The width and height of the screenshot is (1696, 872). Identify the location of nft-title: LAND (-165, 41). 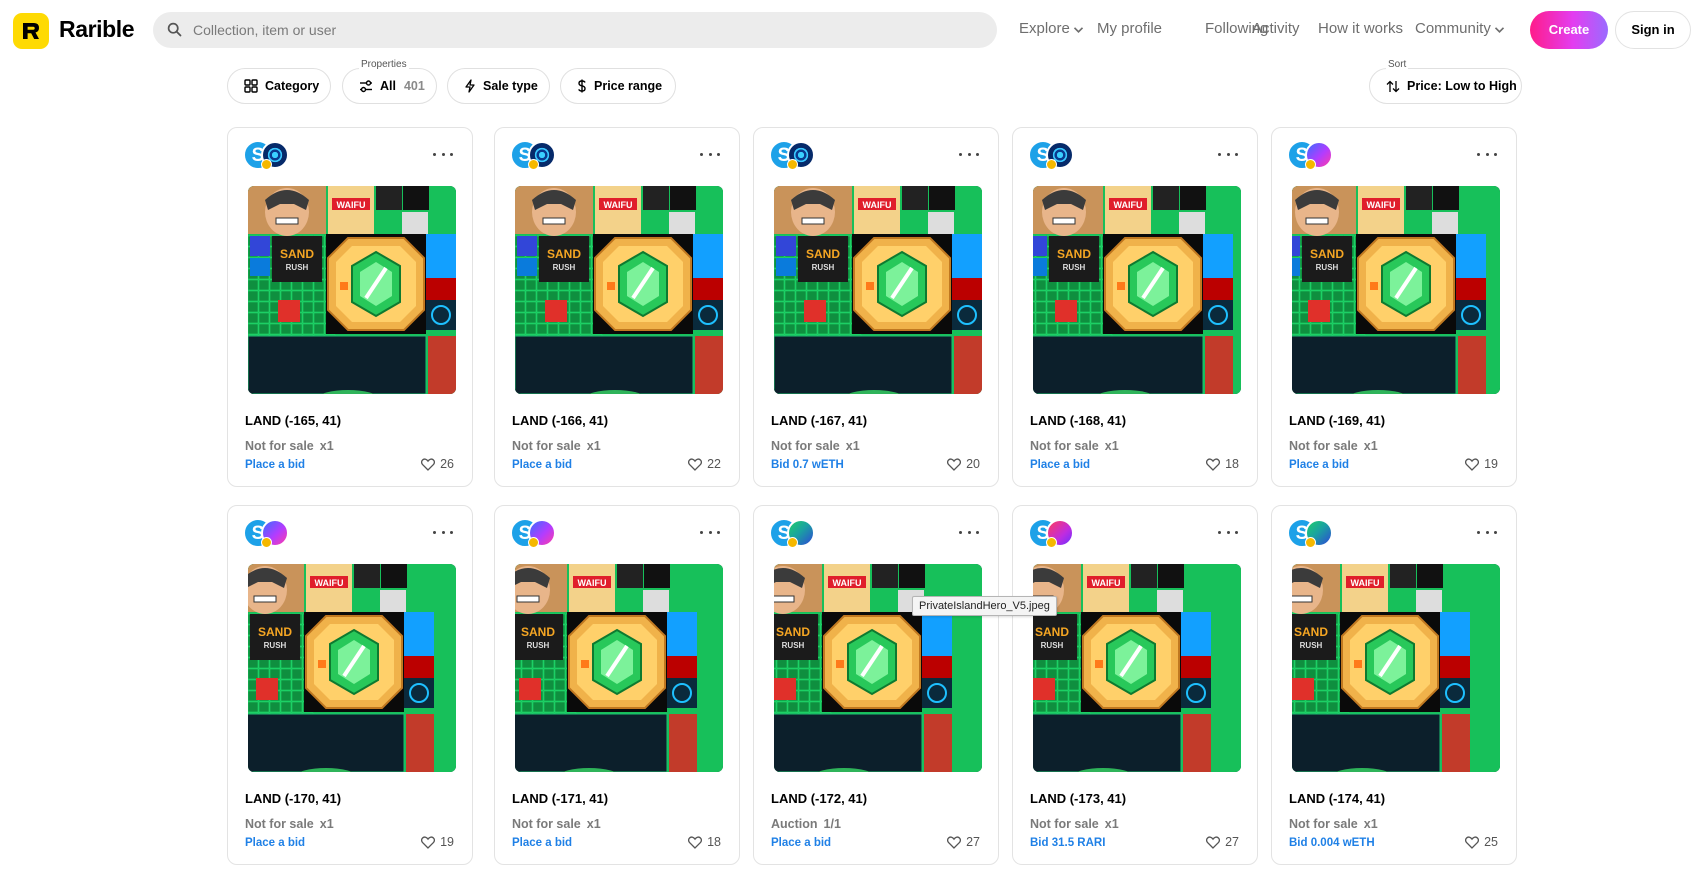
(293, 420).